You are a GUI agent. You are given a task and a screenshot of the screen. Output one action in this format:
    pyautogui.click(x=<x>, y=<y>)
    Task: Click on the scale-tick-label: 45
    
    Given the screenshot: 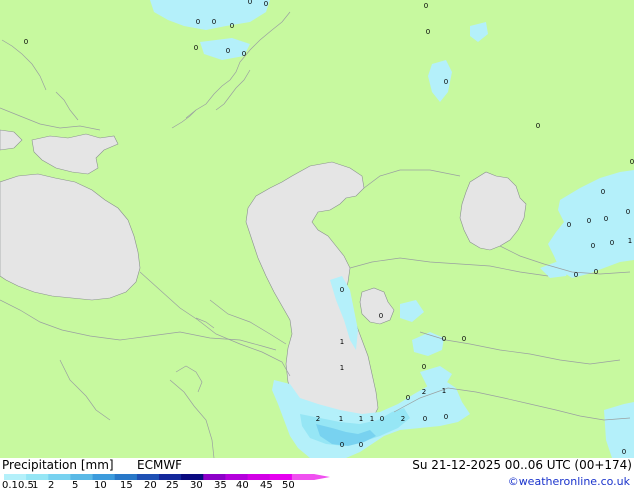 What is the action you would take?
    pyautogui.click(x=266, y=485)
    